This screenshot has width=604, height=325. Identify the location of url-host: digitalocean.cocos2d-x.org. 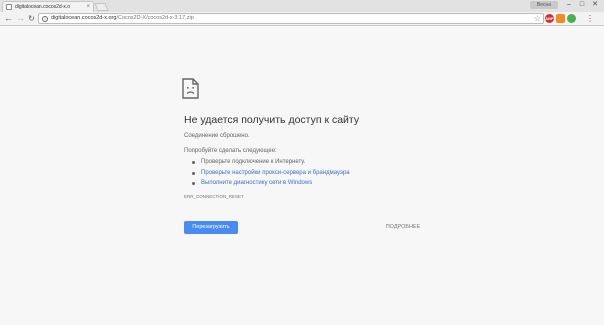
(84, 18).